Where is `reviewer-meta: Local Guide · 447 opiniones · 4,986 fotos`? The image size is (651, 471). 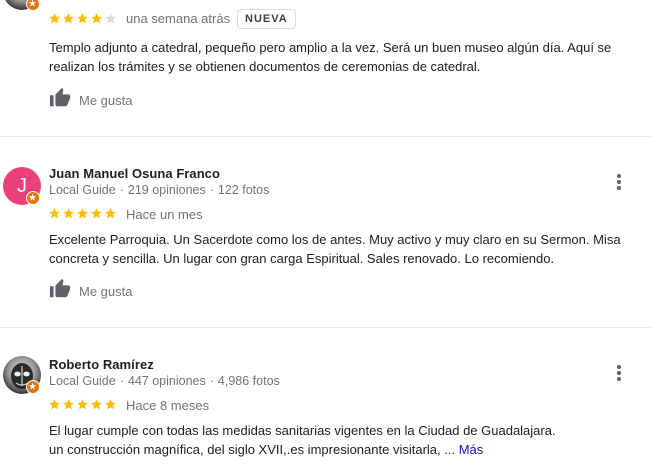
reviewer-meta: Local Guide · 447 opiniones · 4,986 fotos is located at coordinates (164, 381).